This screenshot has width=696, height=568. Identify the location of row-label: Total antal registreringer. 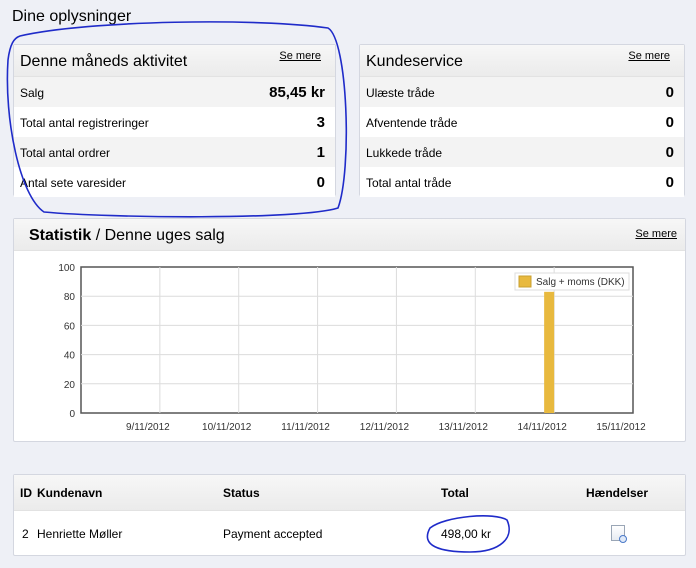
(84, 123).